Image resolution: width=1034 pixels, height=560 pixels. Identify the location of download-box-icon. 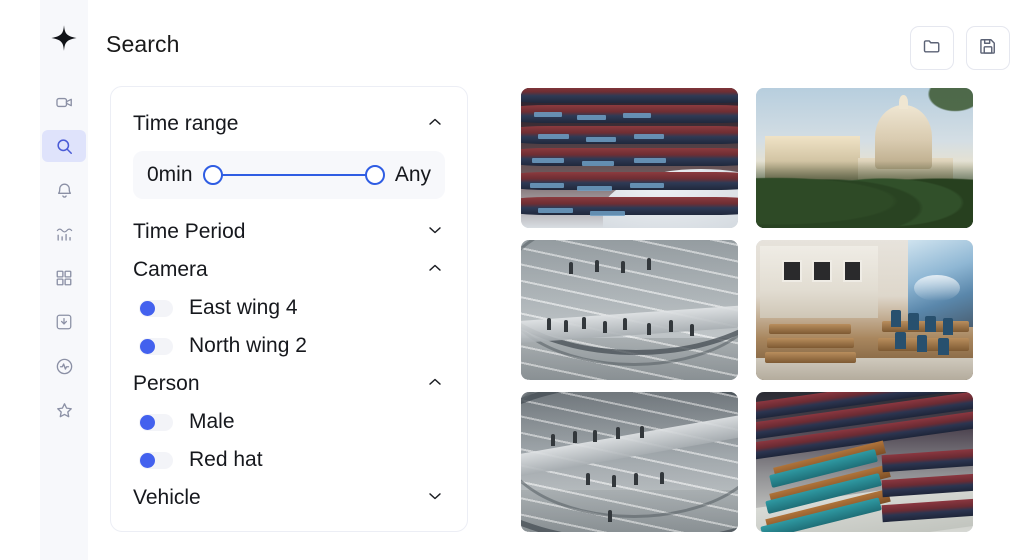
(64, 322).